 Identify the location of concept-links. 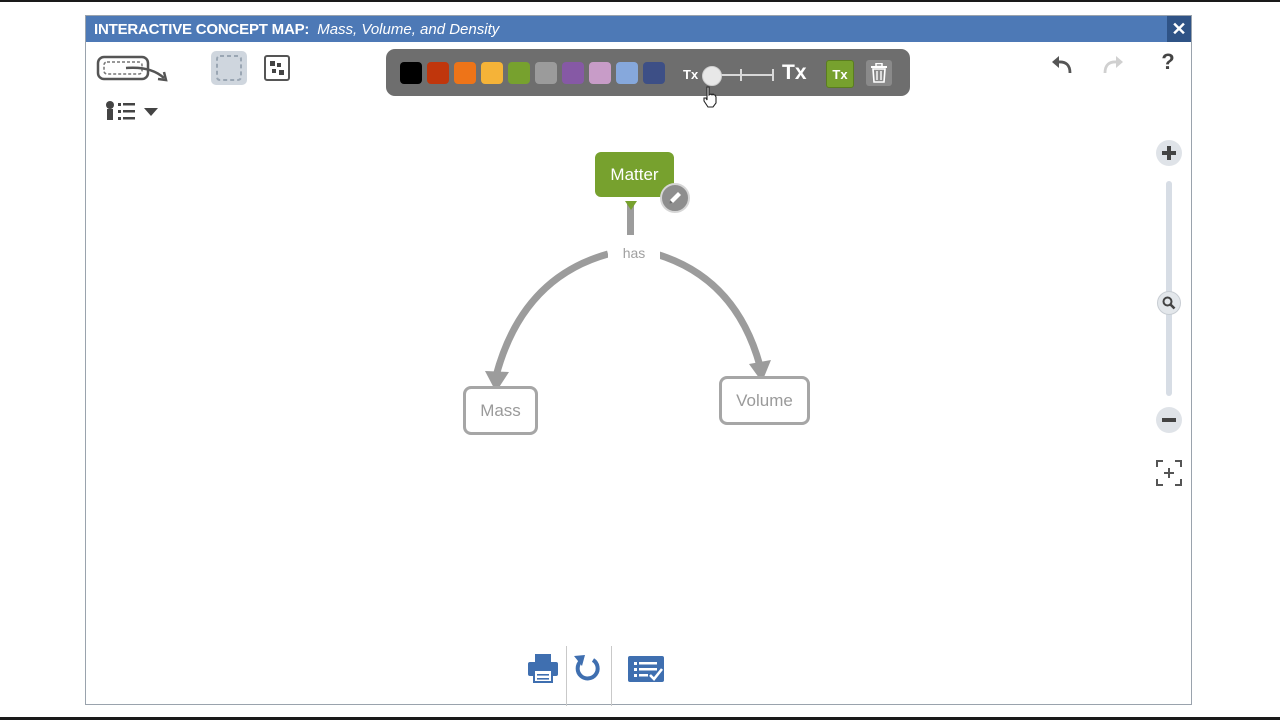
(628, 297).